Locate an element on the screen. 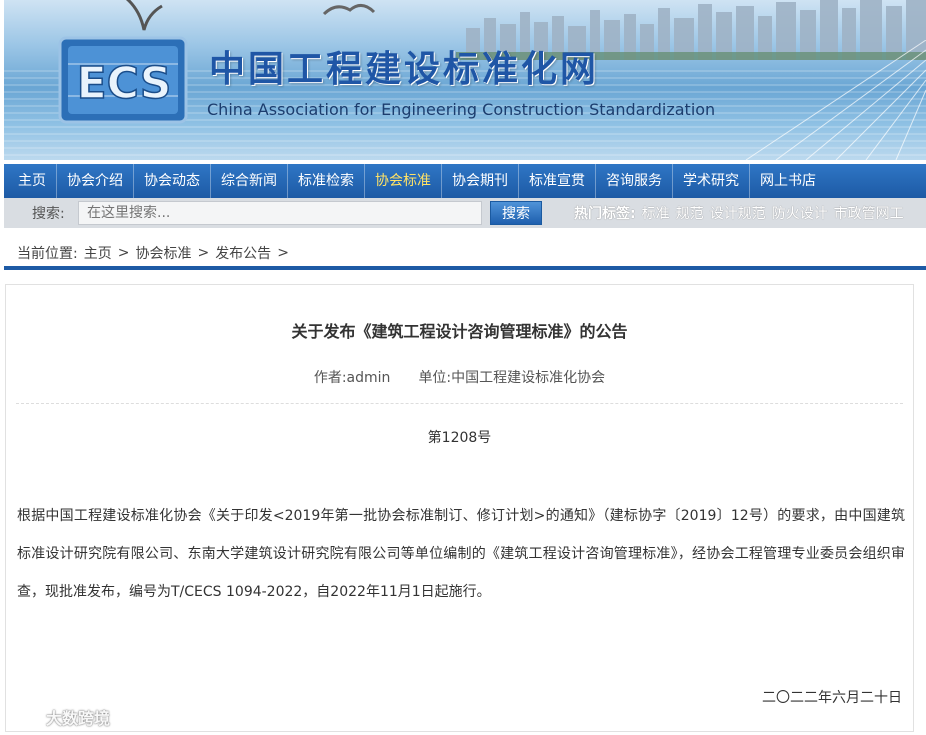  hot-tag: 市政管网工 is located at coordinates (869, 213).